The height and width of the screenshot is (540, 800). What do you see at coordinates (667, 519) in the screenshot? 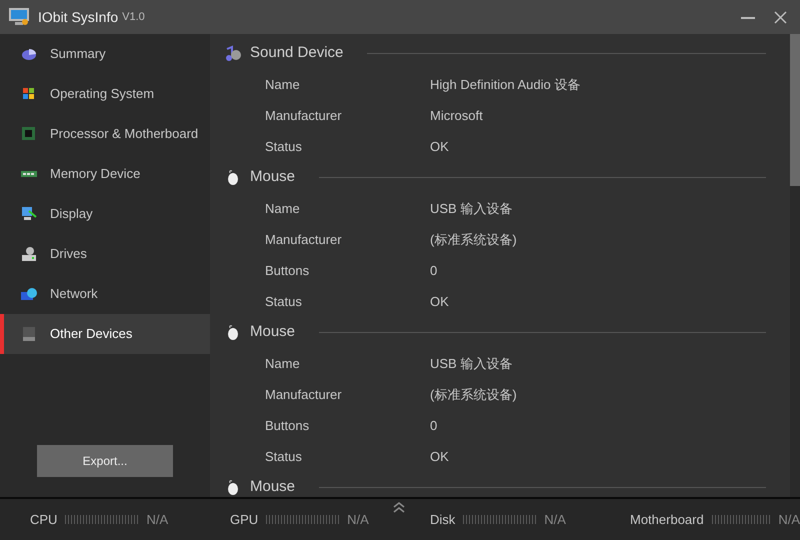
I see `monitor-label: Motherboard` at bounding box center [667, 519].